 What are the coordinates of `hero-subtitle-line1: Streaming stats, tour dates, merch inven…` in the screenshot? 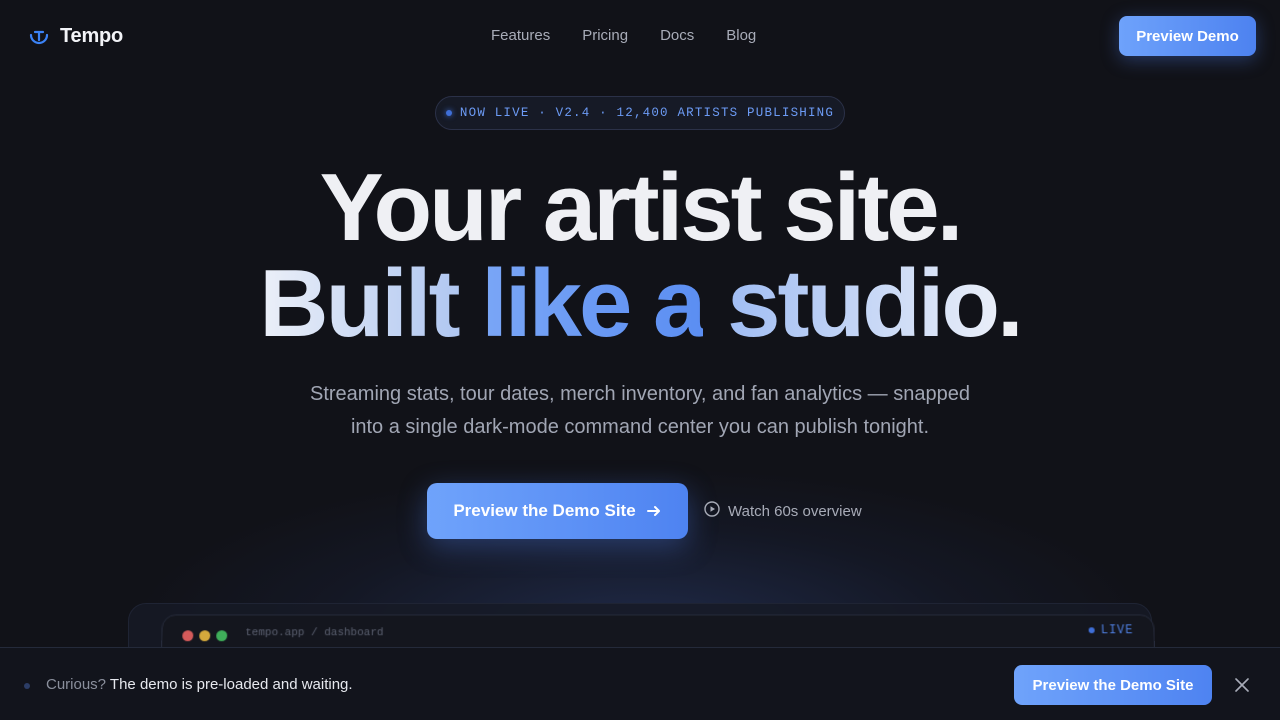 It's located at (640, 394).